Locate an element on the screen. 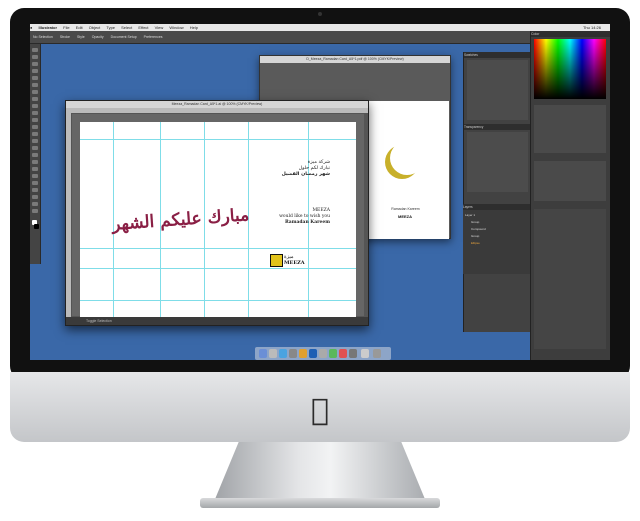  transparency-controls is located at coordinates (497, 162).